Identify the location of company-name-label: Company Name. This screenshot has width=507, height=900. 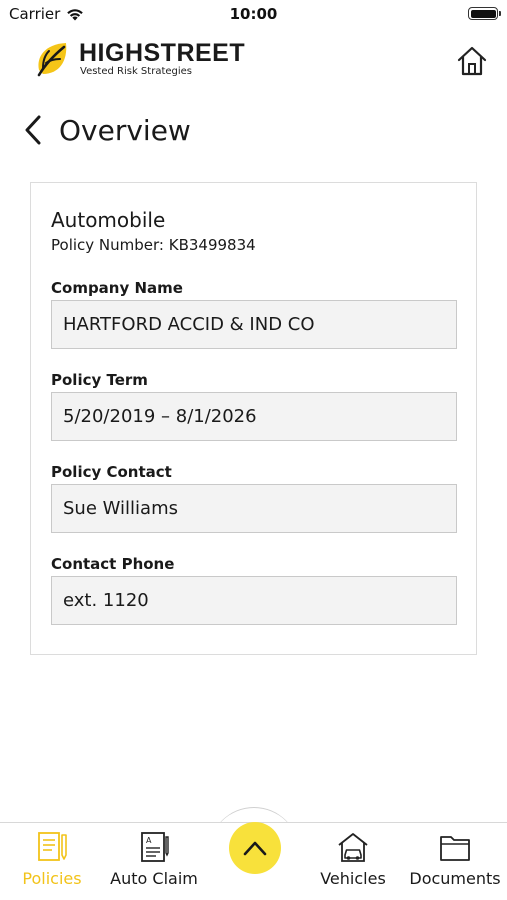
(117, 288).